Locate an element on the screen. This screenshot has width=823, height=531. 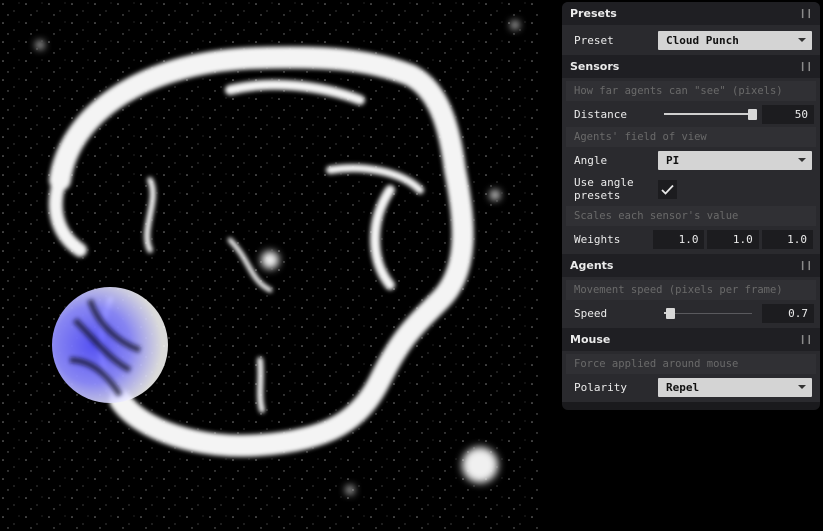
agents-folder-title: Agents is located at coordinates (592, 265).